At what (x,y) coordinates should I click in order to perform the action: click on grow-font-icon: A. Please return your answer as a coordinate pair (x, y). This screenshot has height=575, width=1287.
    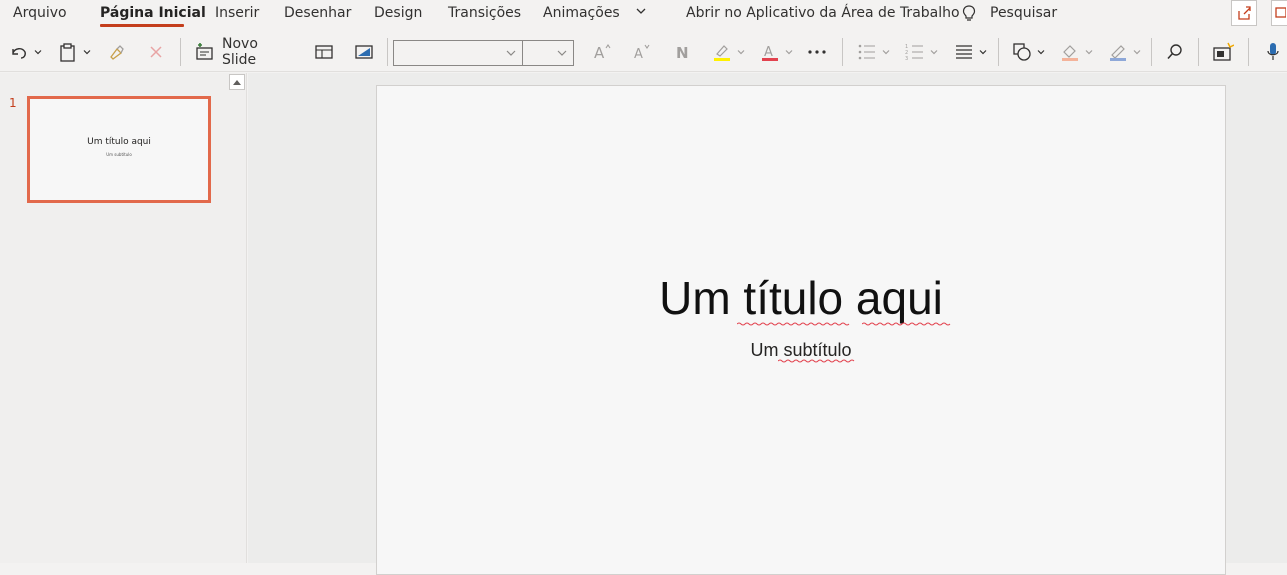
    Looking at the image, I should click on (602, 52).